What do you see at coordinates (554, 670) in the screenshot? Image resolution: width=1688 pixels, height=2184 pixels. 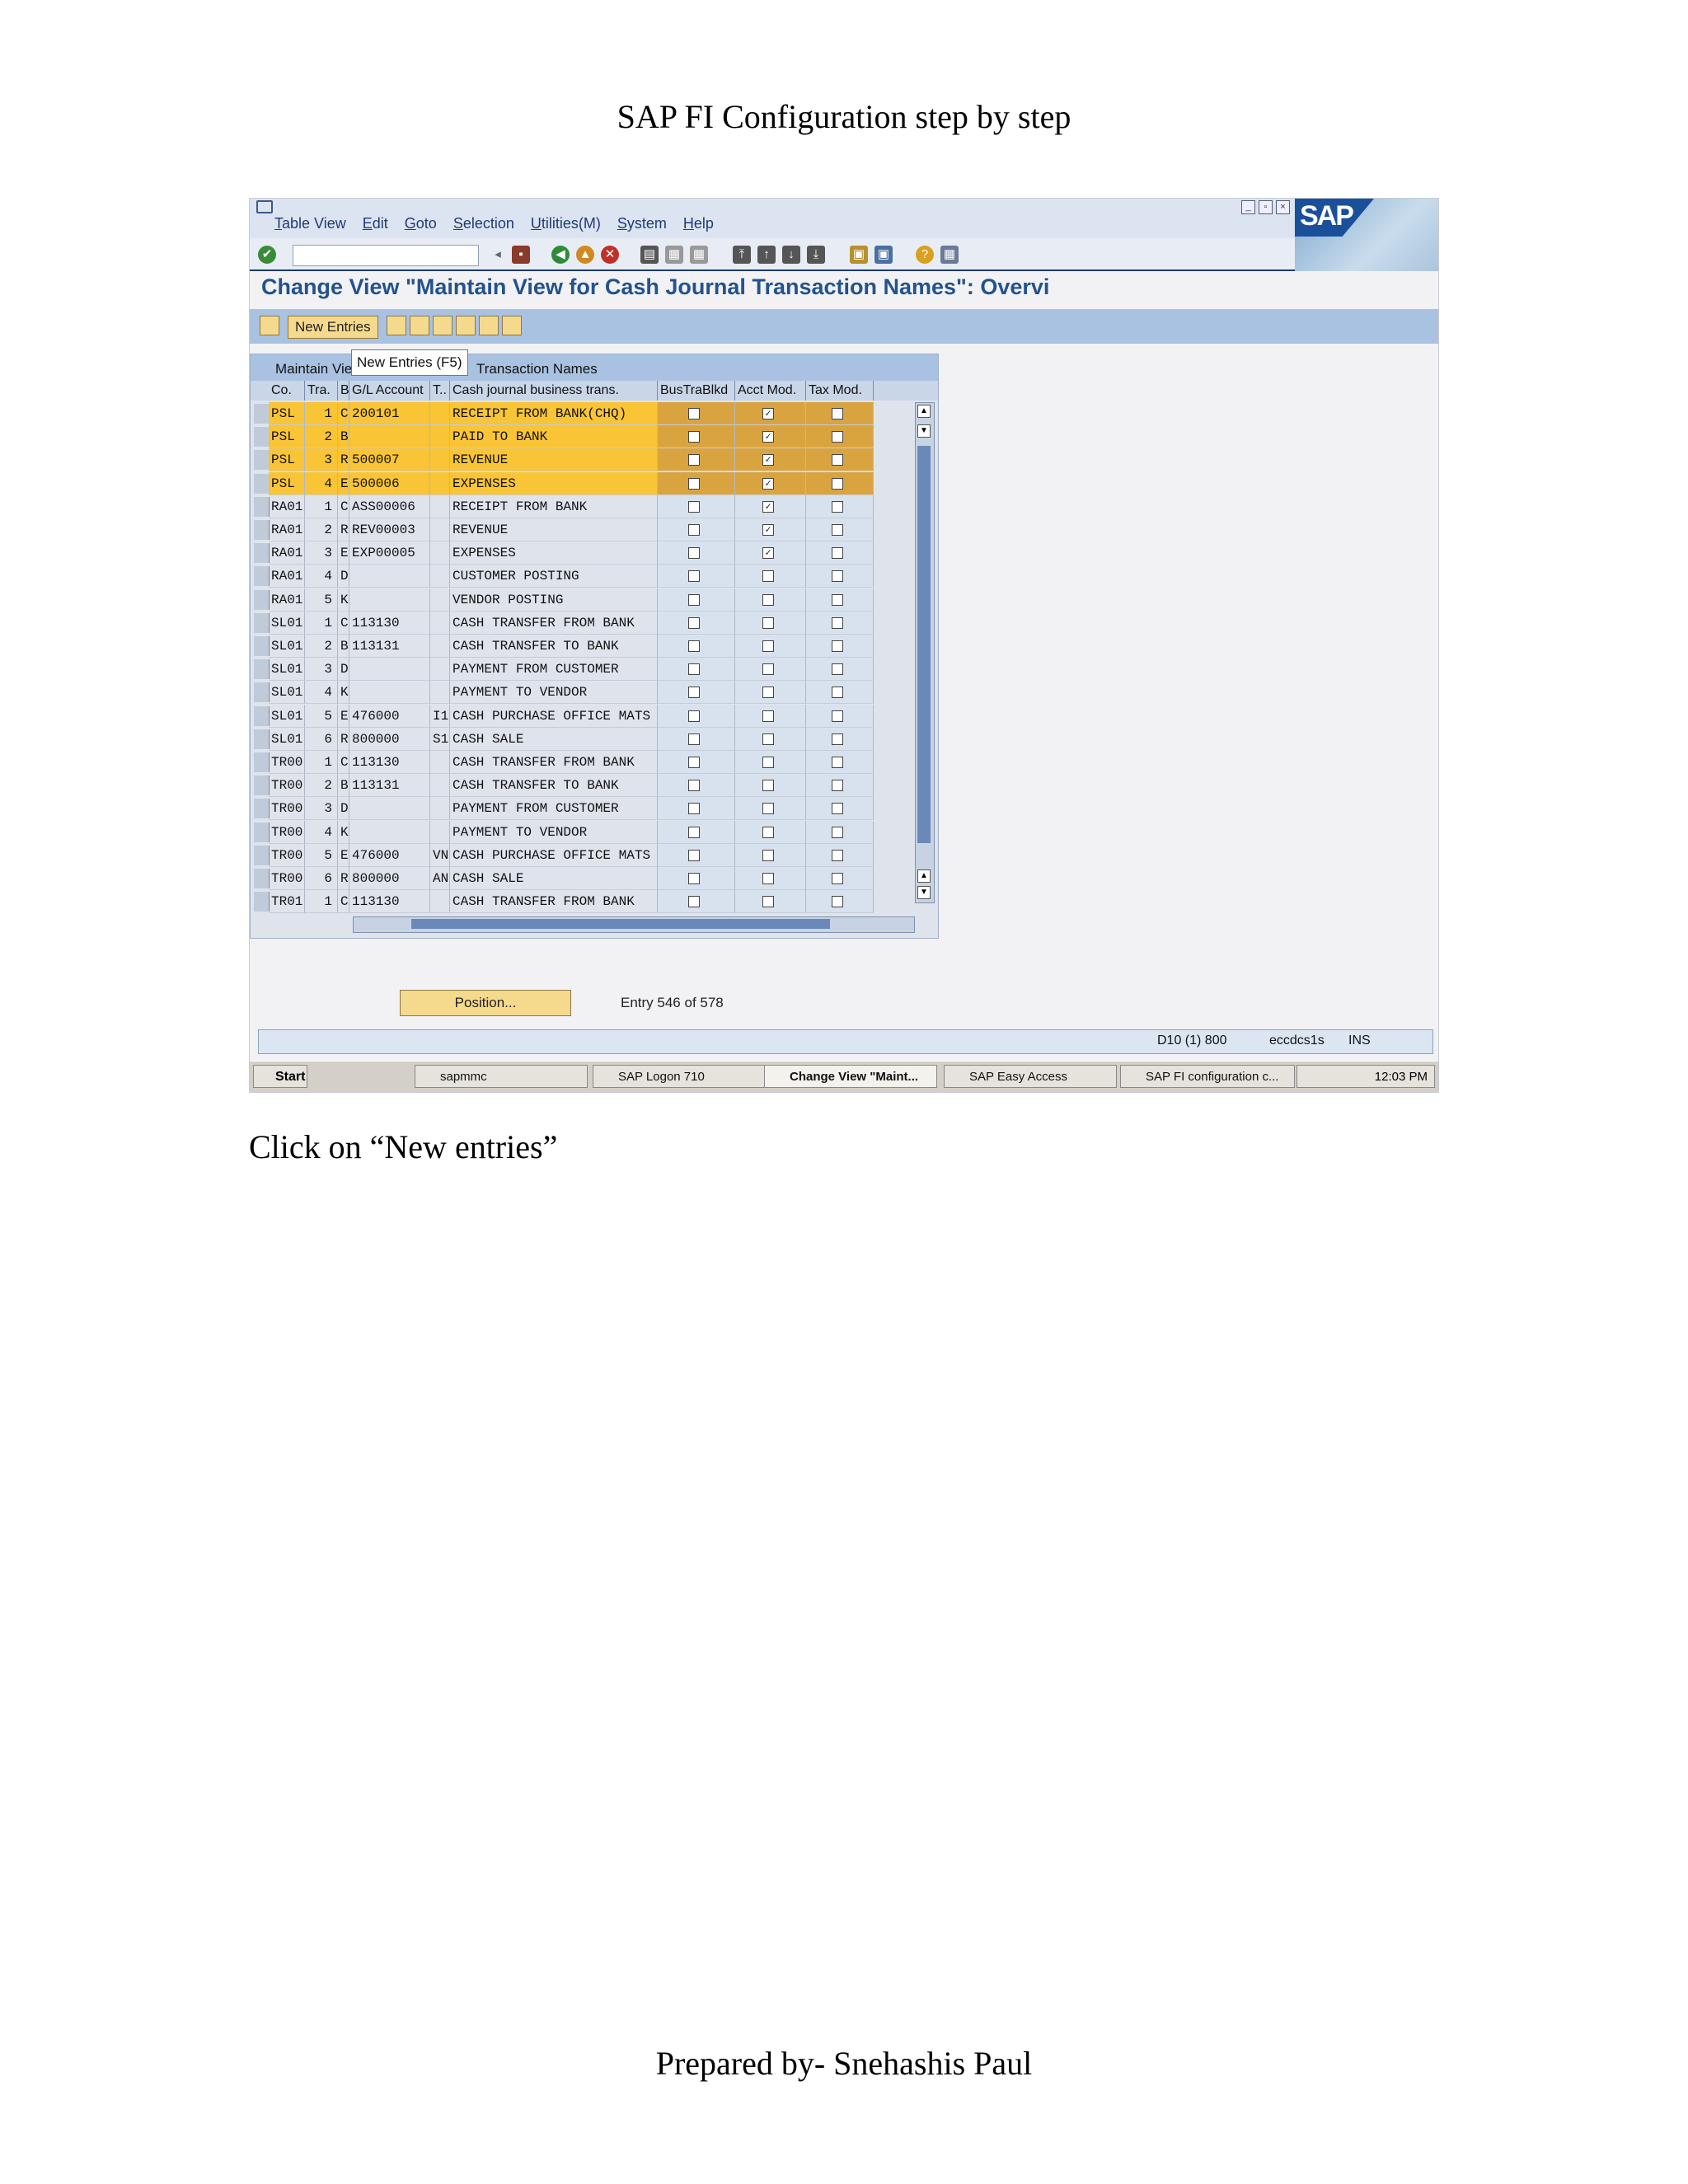 I see `cell-name: PAYMENT FROM CUSTOMER` at bounding box center [554, 670].